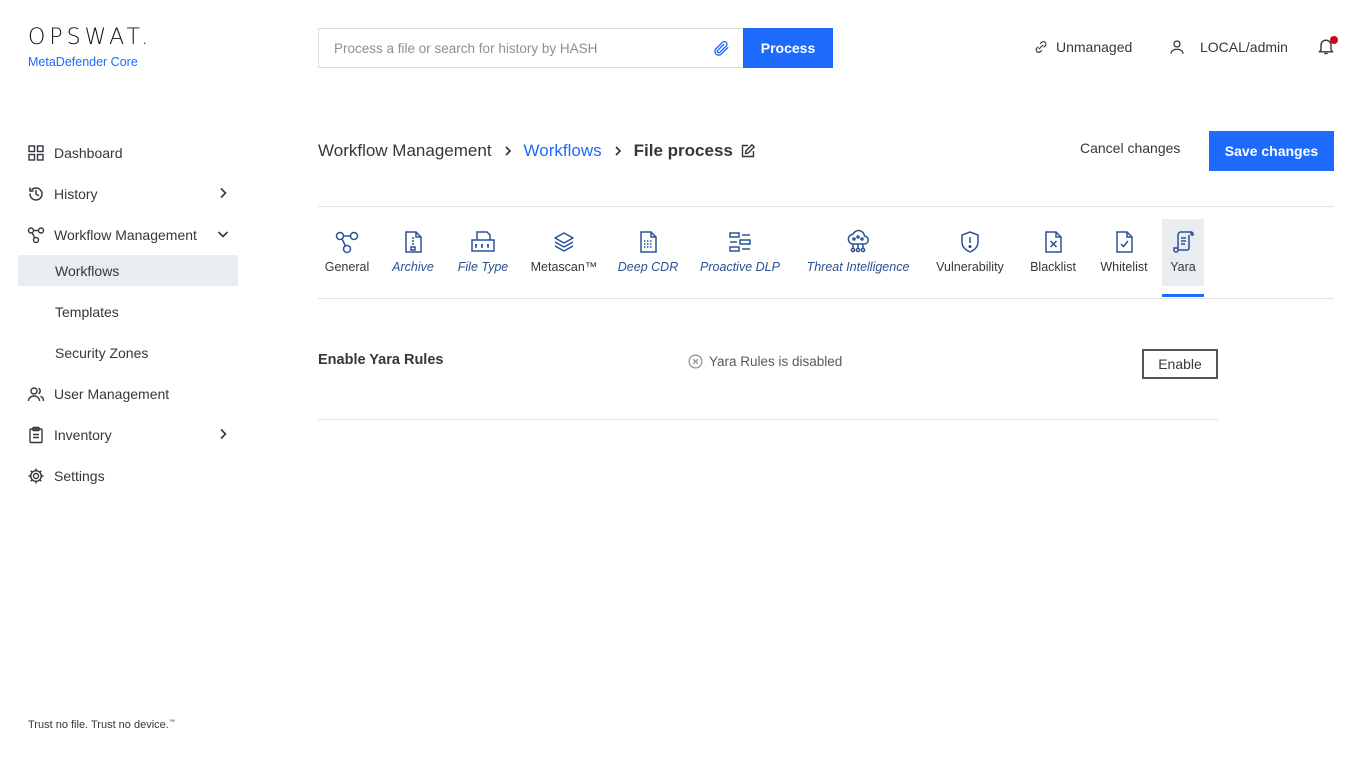  I want to click on tab-label: General, so click(347, 267).